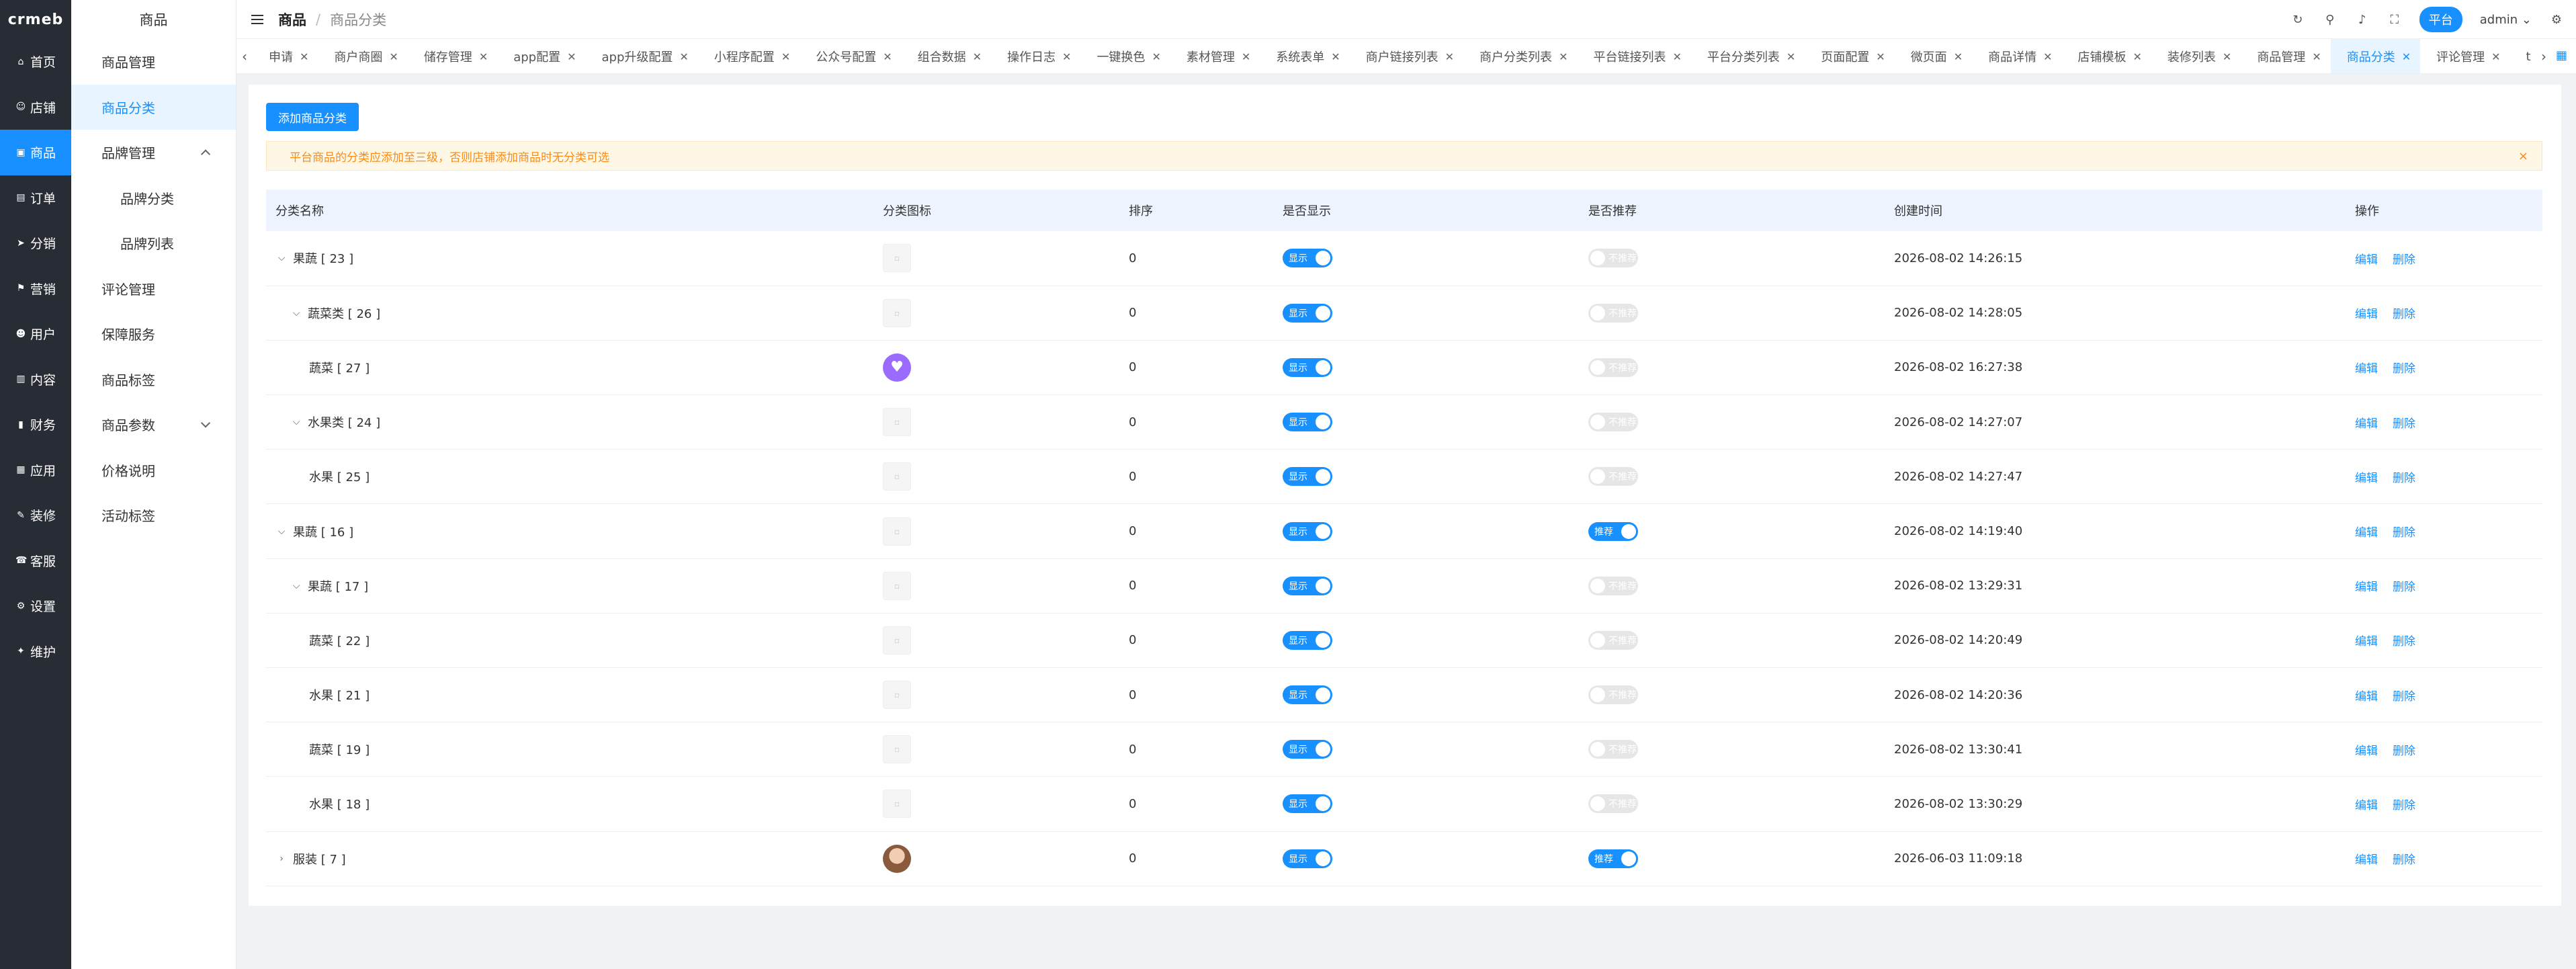 The height and width of the screenshot is (969, 2576). What do you see at coordinates (153, 471) in the screenshot?
I see `sidebar-item-price-note: 价格说明` at bounding box center [153, 471].